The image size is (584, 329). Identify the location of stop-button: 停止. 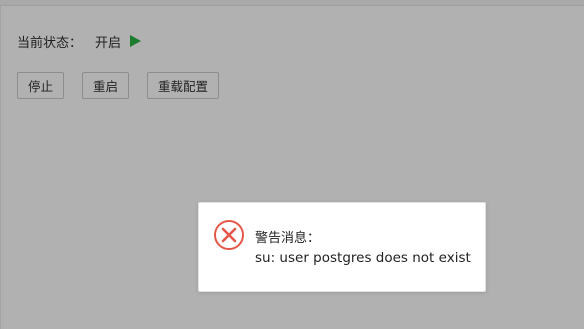
(41, 85).